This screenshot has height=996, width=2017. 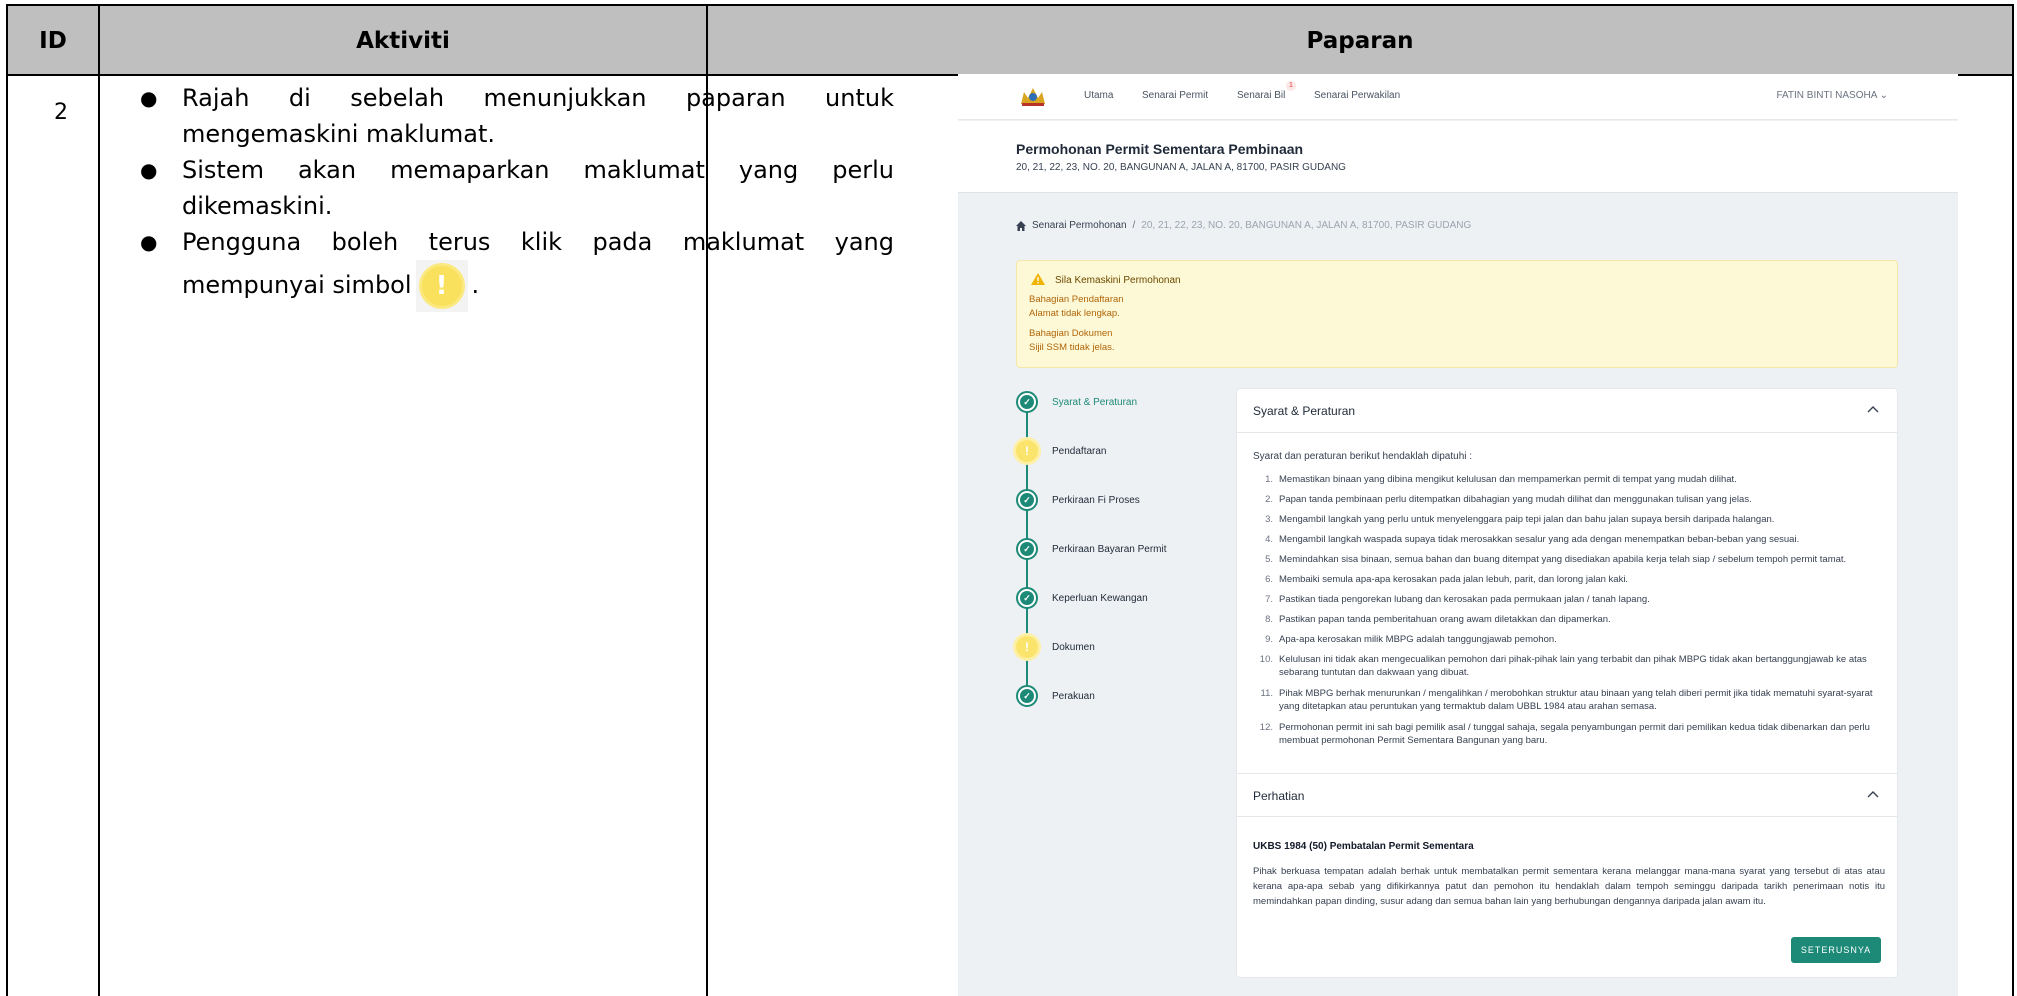 I want to click on notice-title: Perhatian, so click(x=1279, y=796).